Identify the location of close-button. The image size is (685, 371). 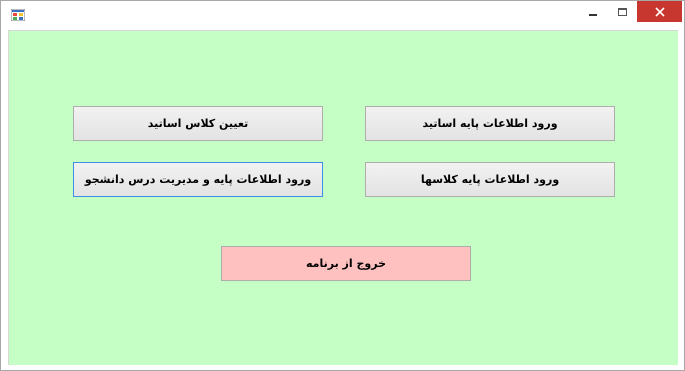
(659, 11).